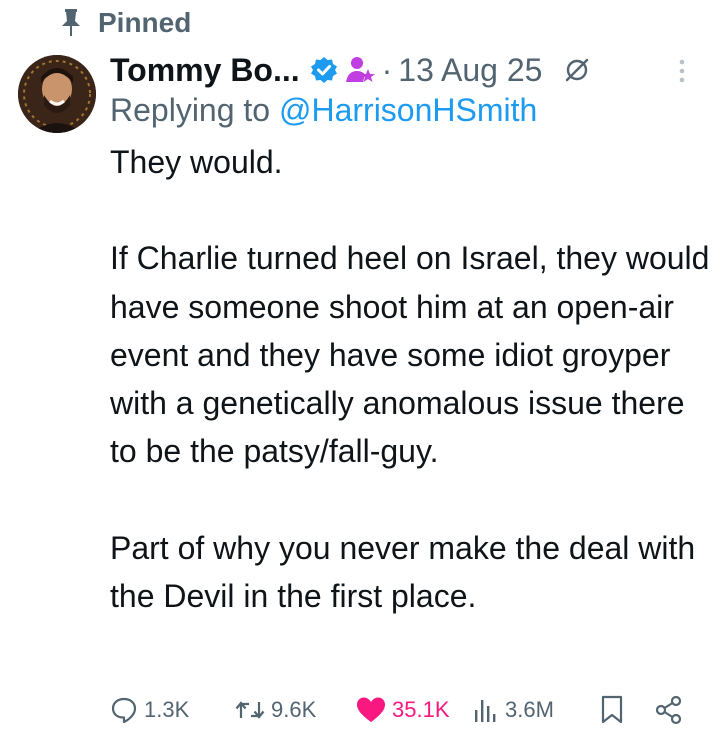 This screenshot has height=733, width=720. What do you see at coordinates (408, 110) in the screenshot?
I see `reply-handle-link: @HarrisonHSmith` at bounding box center [408, 110].